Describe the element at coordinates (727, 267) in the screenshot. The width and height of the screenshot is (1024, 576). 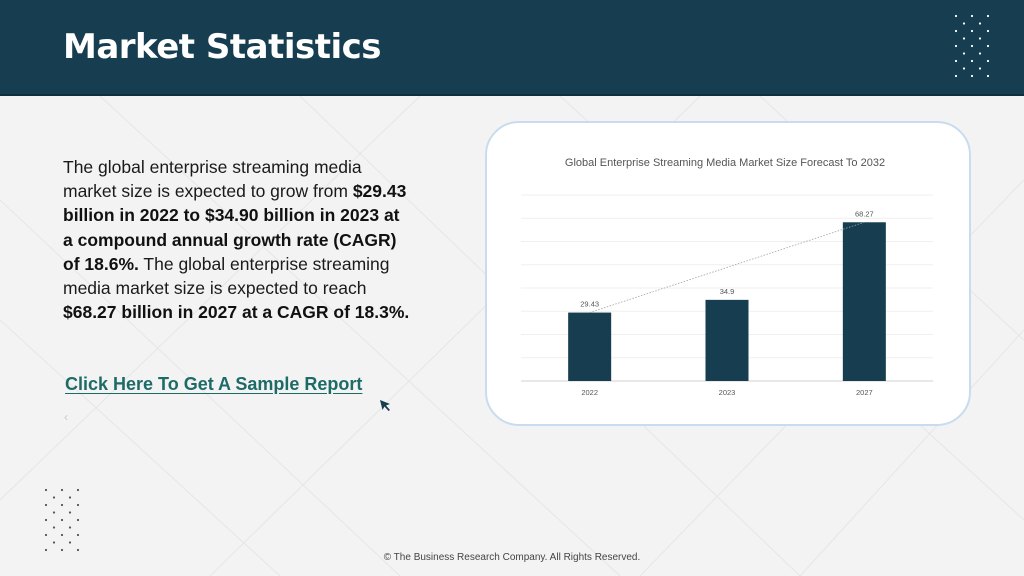
I see `trend-line` at that location.